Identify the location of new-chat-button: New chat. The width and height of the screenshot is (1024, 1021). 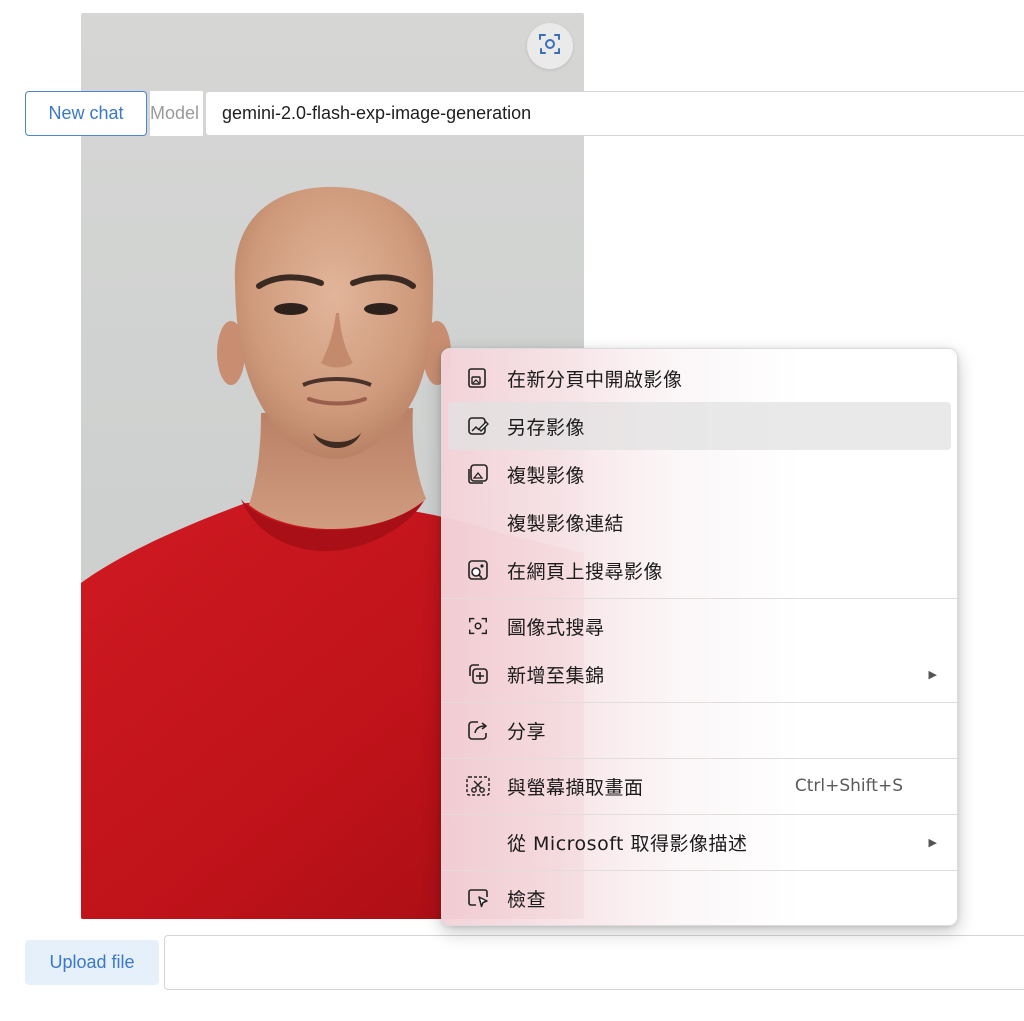
(86, 113).